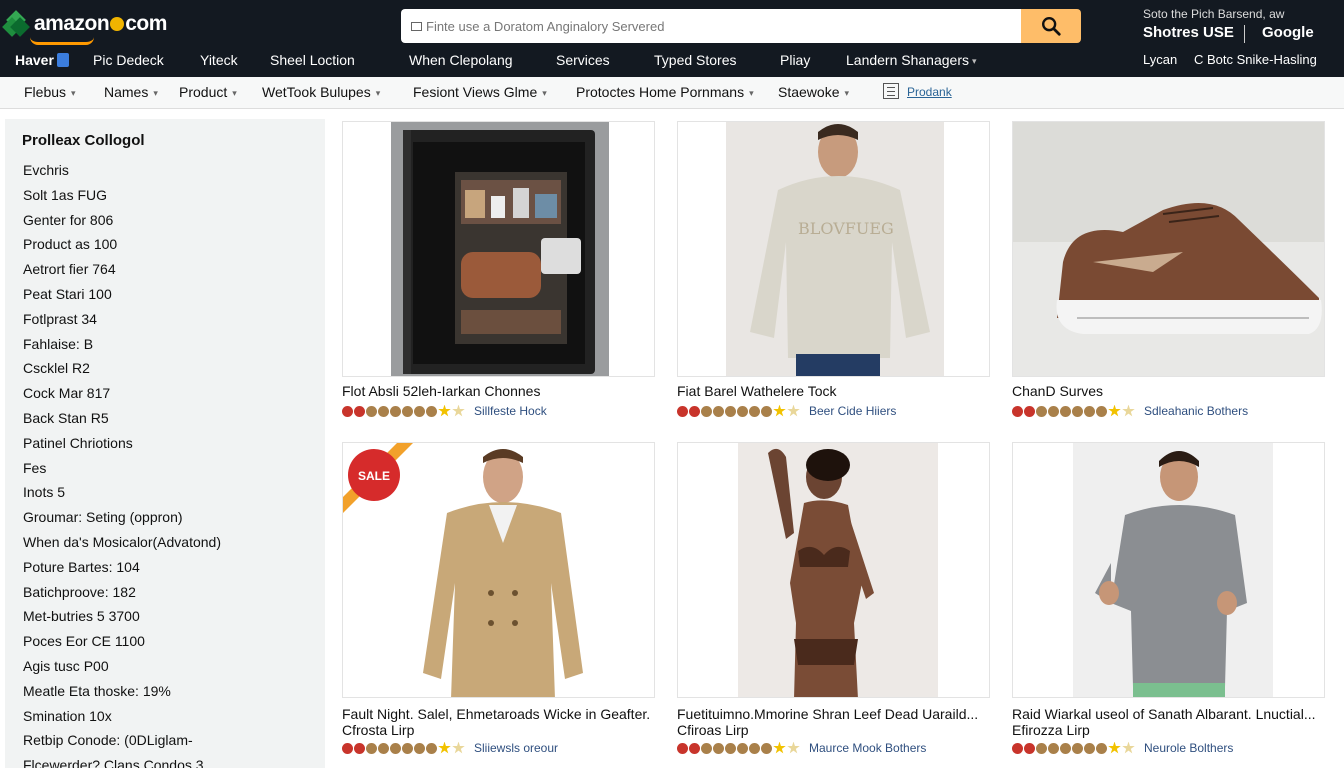  I want to click on sidebar-filter-item: Agis tusc P00, so click(122, 666).